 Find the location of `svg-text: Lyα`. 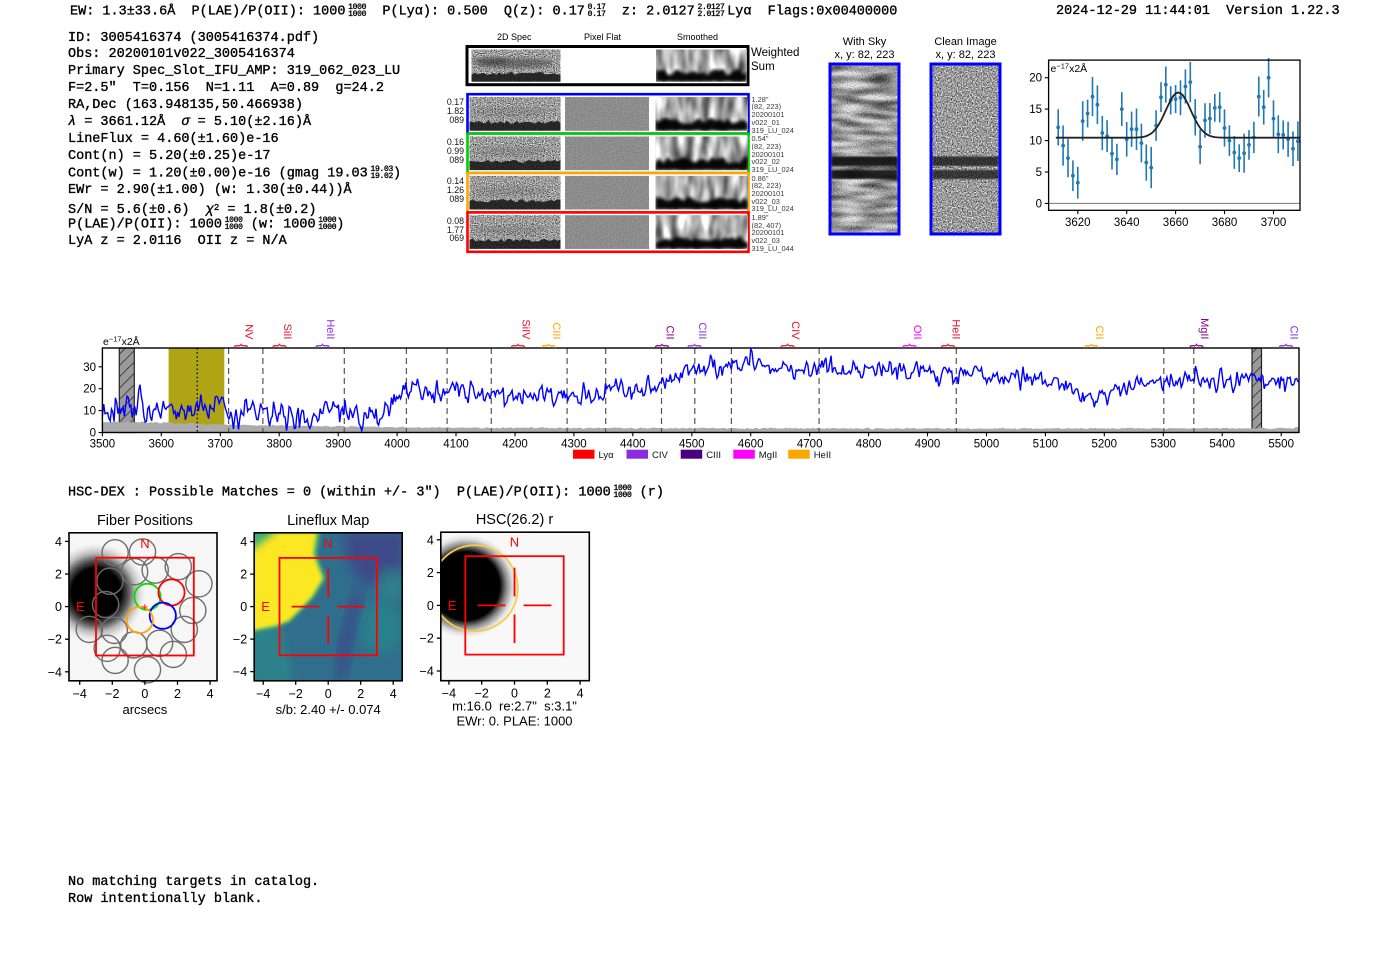

svg-text: Lyα is located at coordinates (607, 455).